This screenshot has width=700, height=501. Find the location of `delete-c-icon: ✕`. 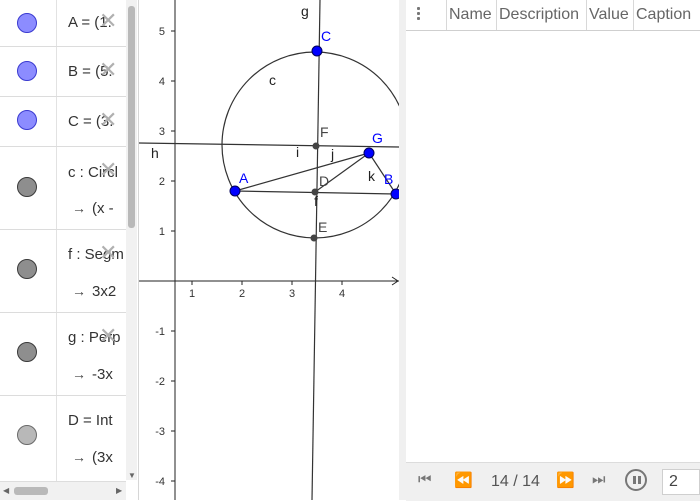

delete-c-icon: ✕ is located at coordinates (108, 170).